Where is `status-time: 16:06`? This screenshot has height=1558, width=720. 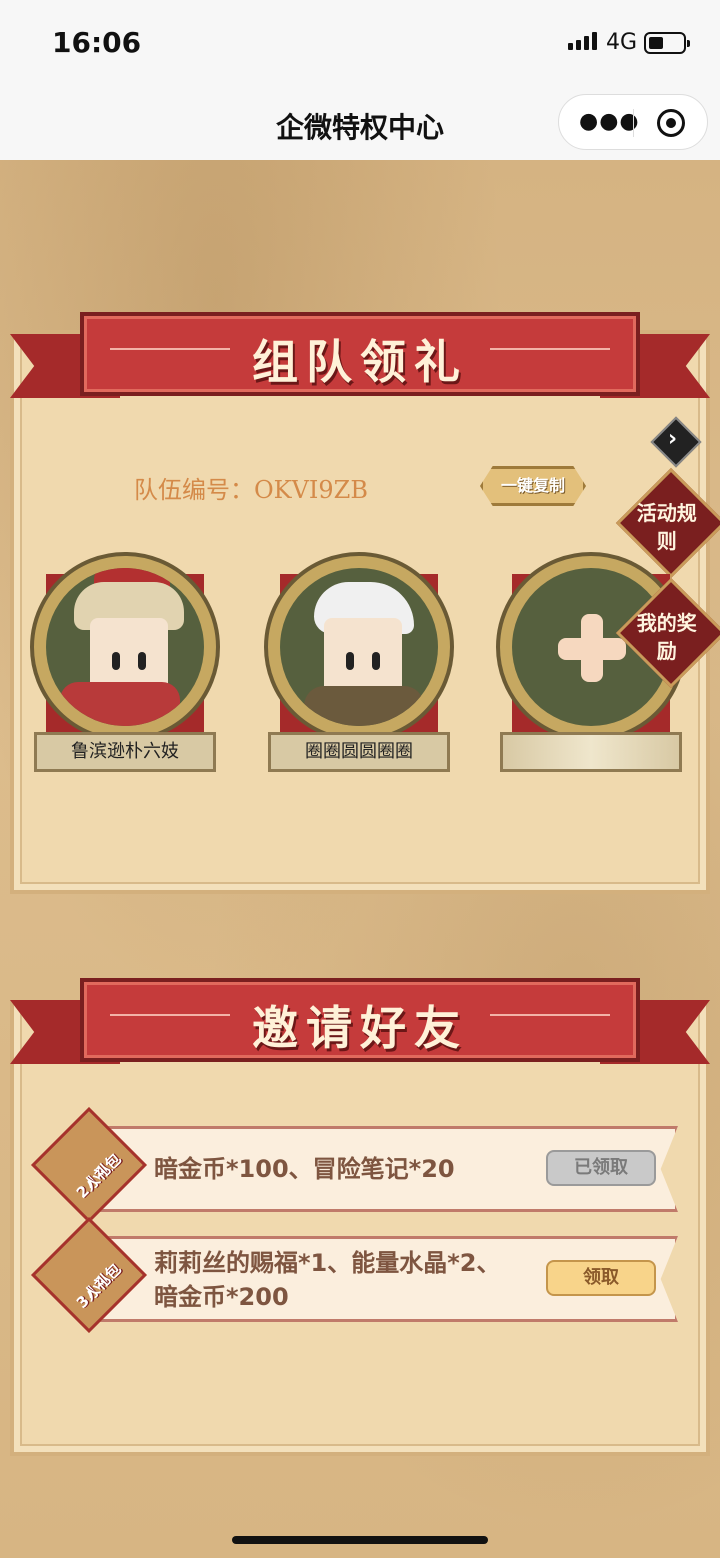 status-time: 16:06 is located at coordinates (97, 42).